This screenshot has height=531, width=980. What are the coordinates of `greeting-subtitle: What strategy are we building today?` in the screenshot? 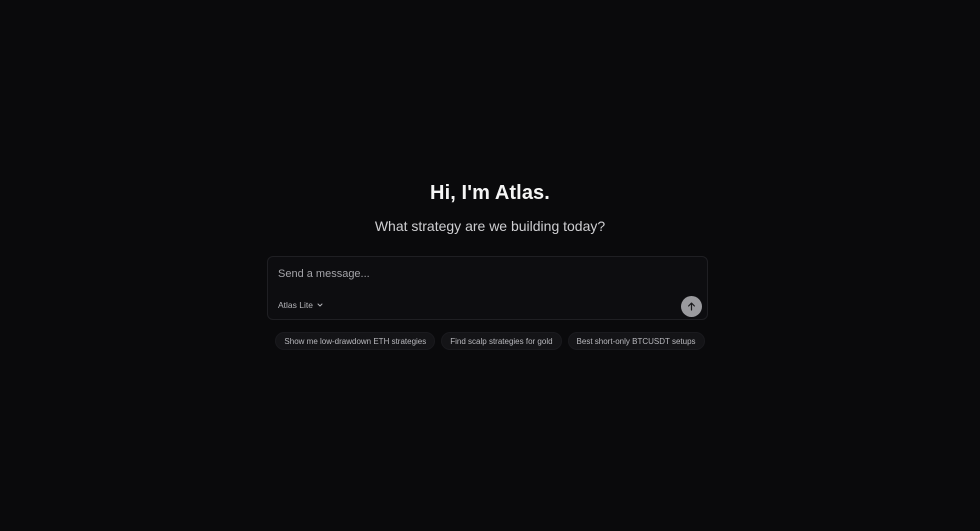 It's located at (490, 226).